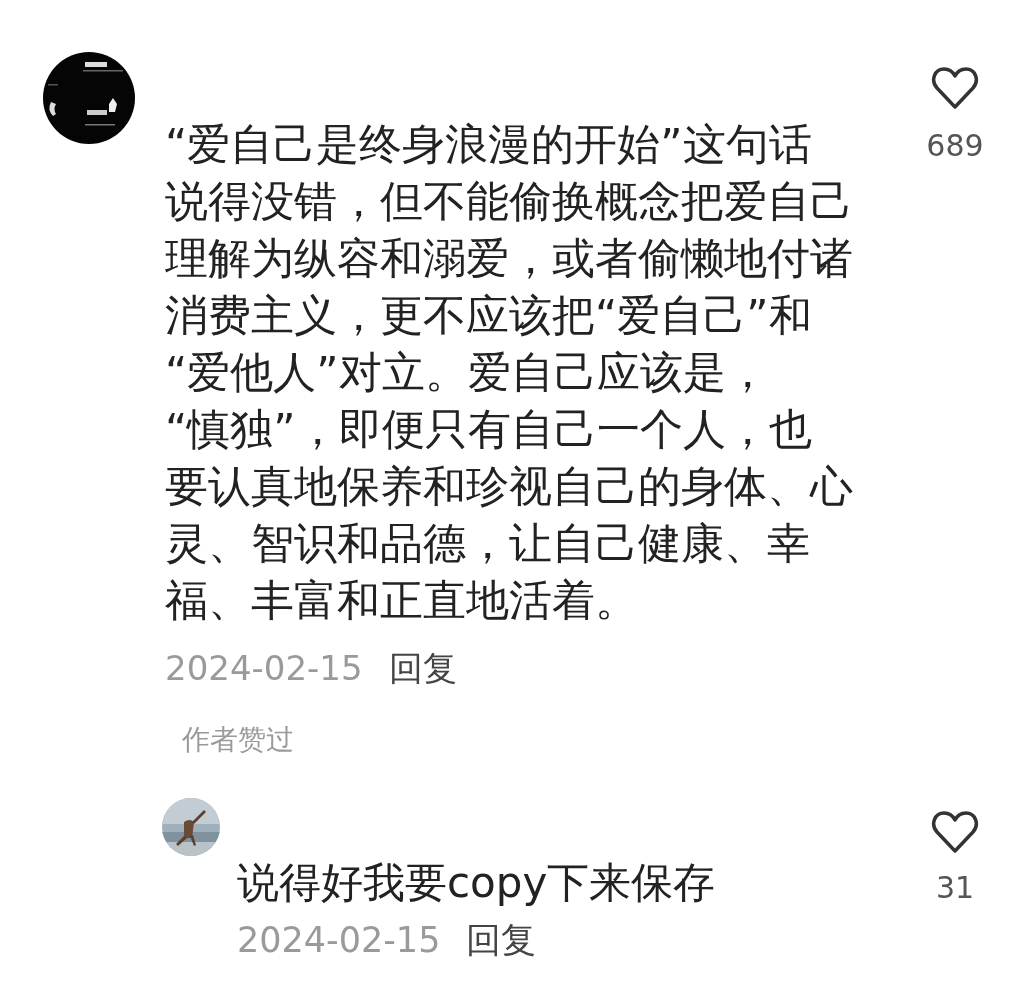  I want to click on comment-text-line: “慎独”，即便只有自己一个人，也, so click(489, 429).